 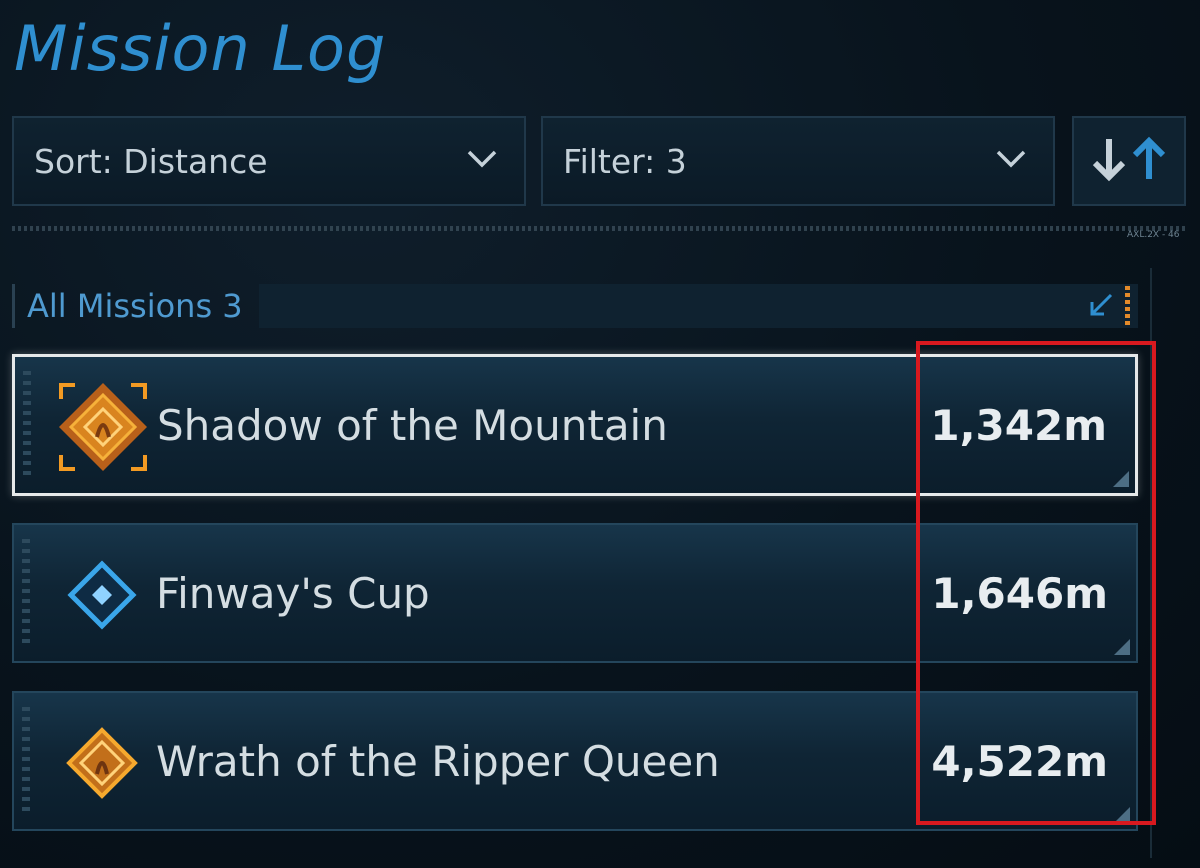 I want to click on side-mission-icon, so click(x=102, y=595).